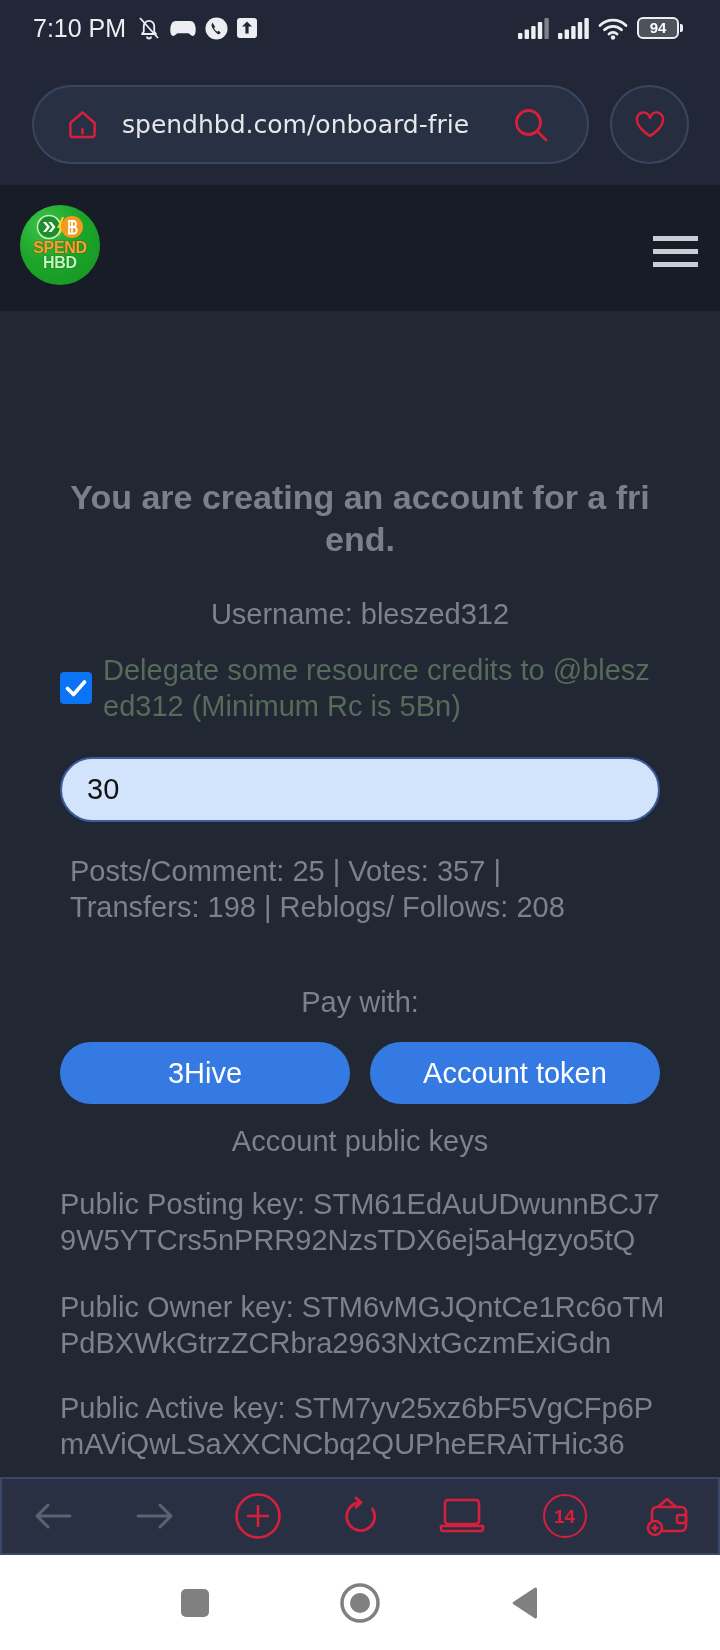 The height and width of the screenshot is (1650, 720). What do you see at coordinates (205, 1073) in the screenshot?
I see `payment-button: 3Hive` at bounding box center [205, 1073].